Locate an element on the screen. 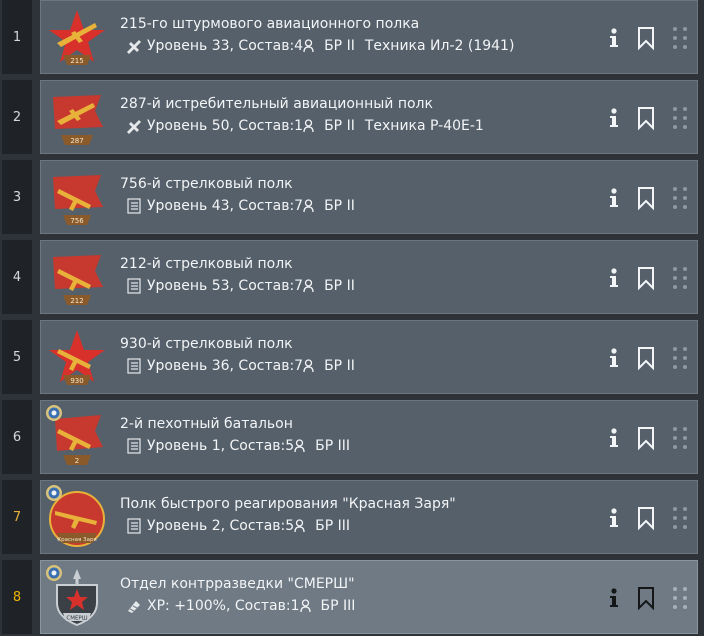 The width and height of the screenshot is (704, 636). unit-title: 930-й стрелковый полк is located at coordinates (206, 344).